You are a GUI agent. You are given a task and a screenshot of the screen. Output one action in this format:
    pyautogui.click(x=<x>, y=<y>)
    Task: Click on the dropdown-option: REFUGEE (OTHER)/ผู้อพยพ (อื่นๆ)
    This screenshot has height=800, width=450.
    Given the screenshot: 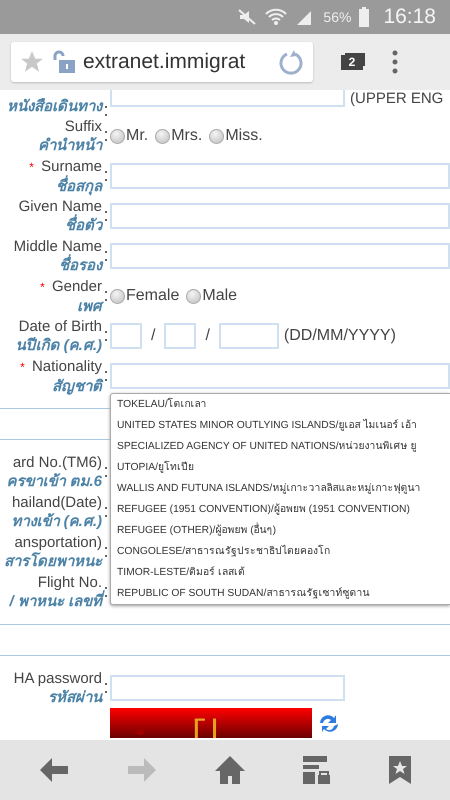 What is the action you would take?
    pyautogui.click(x=283, y=530)
    